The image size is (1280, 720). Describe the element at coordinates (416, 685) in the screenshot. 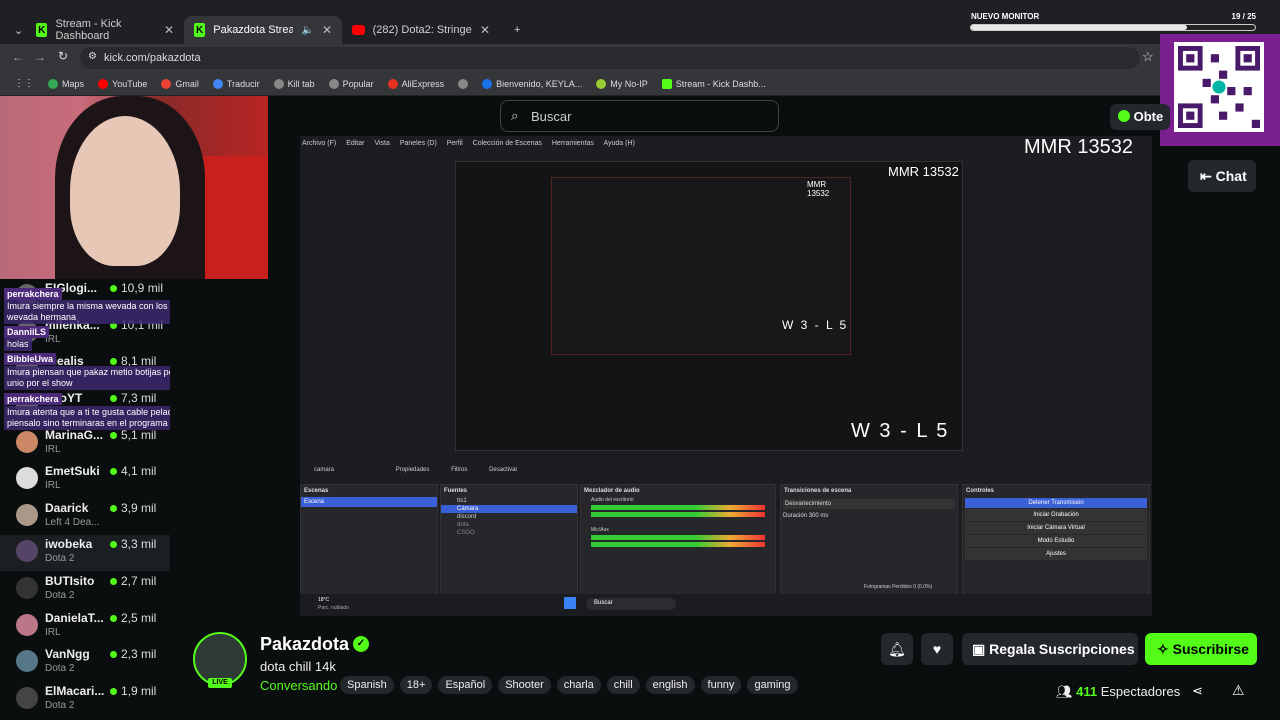

I see `tag-chip: 18+` at that location.